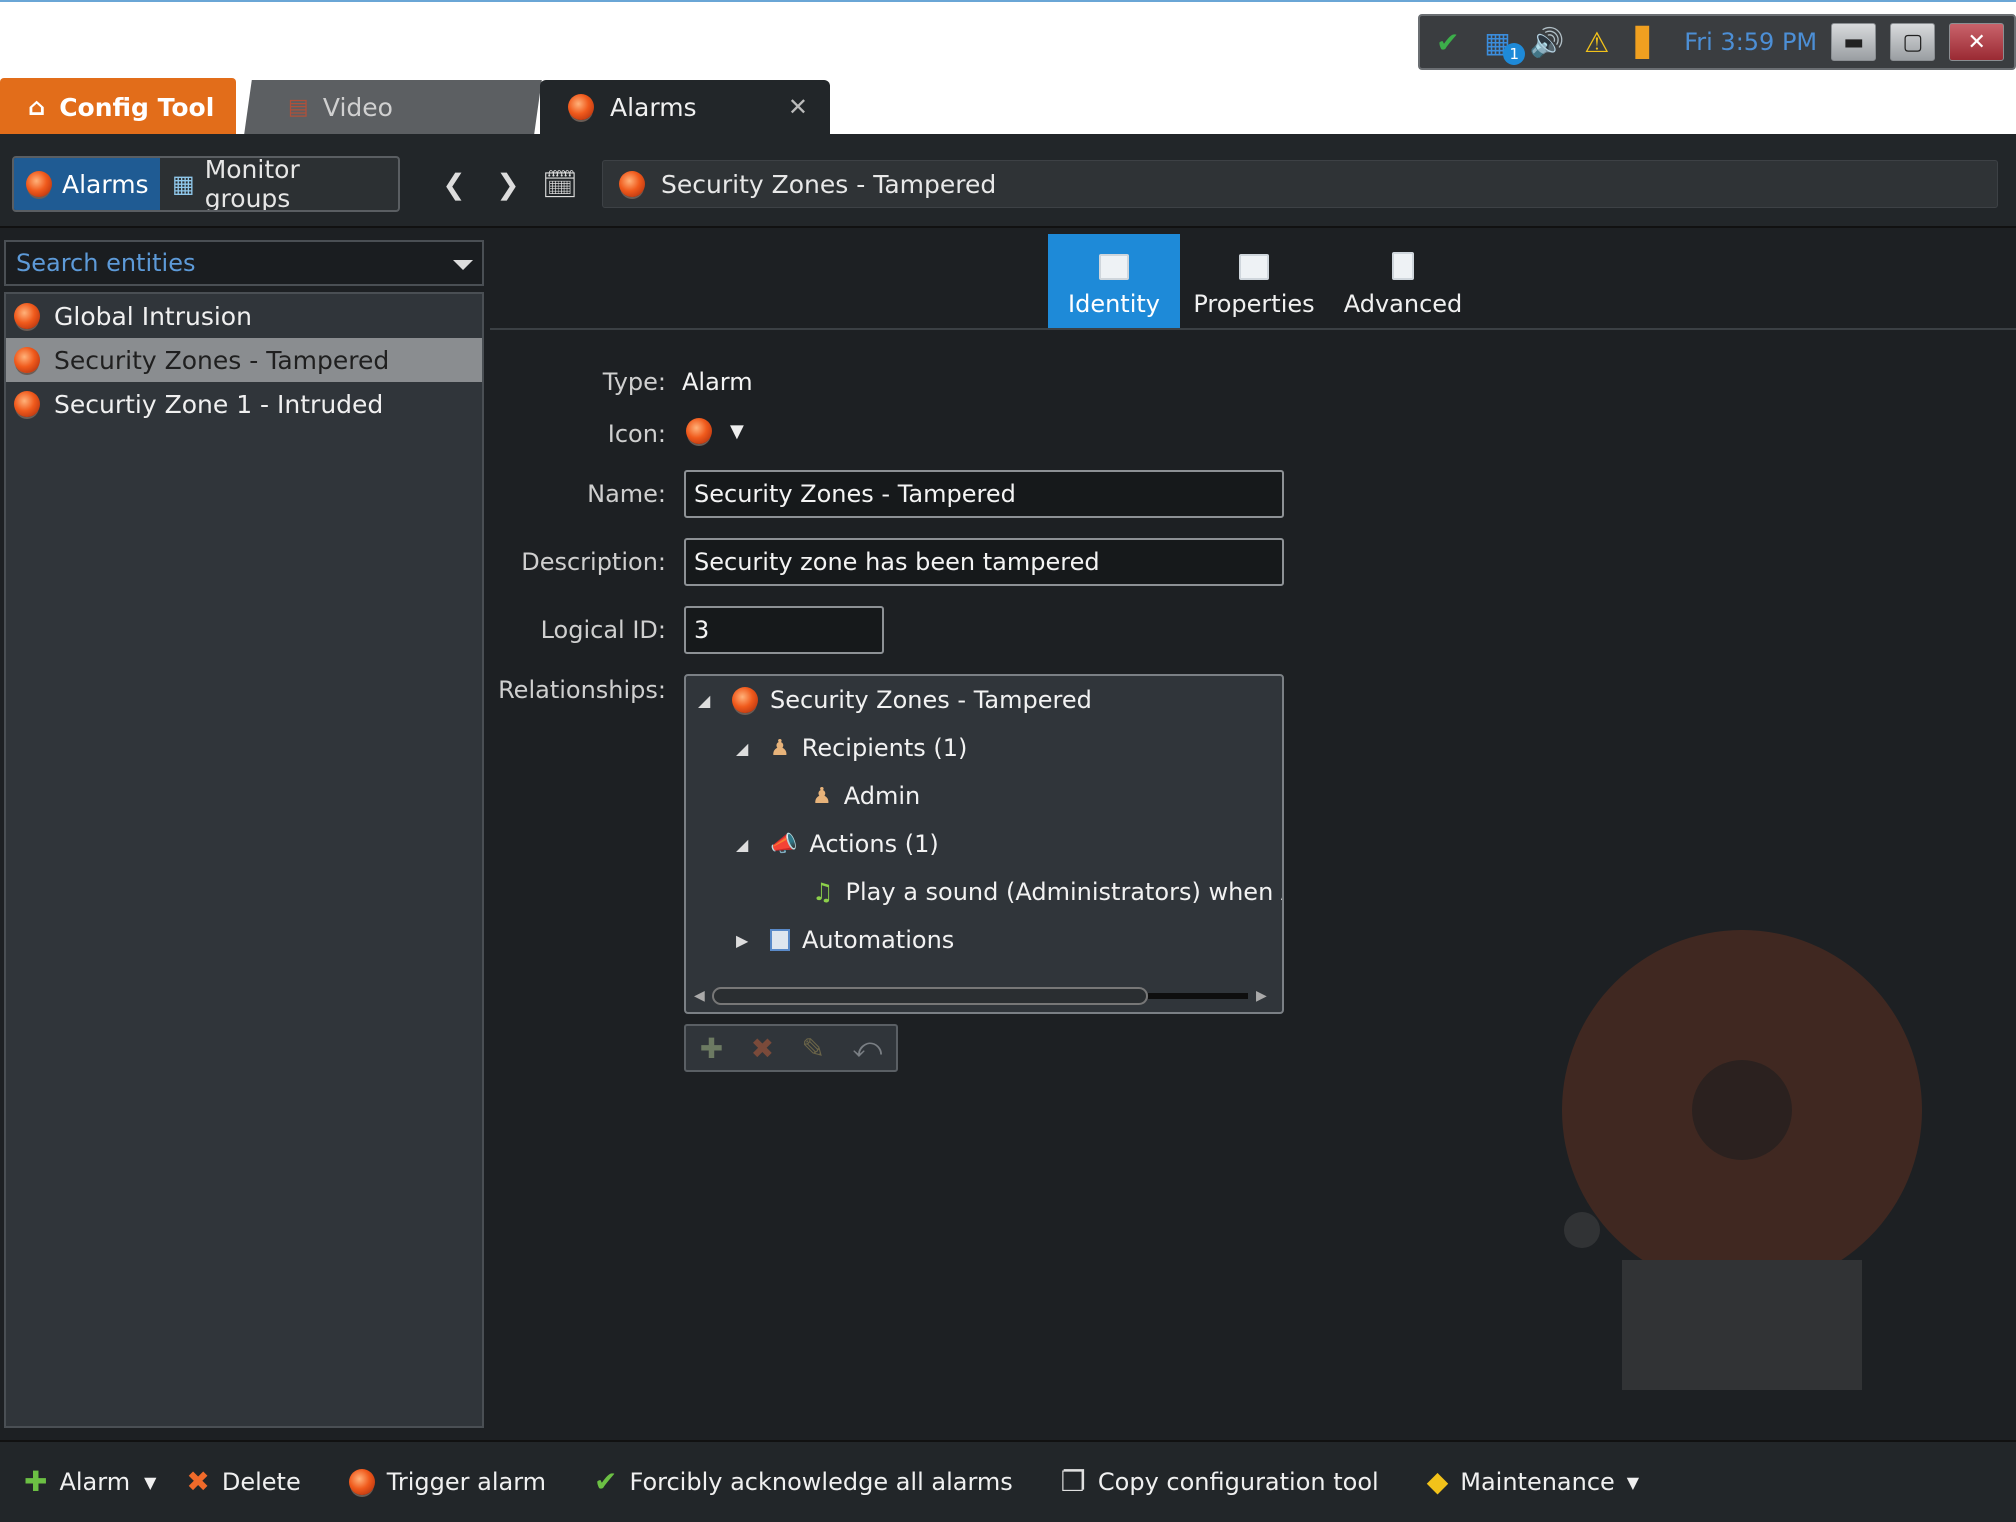 The width and height of the screenshot is (2016, 1522). I want to click on tree-label: Play a sound (Administrators) when Alarm, so click(1063, 892).